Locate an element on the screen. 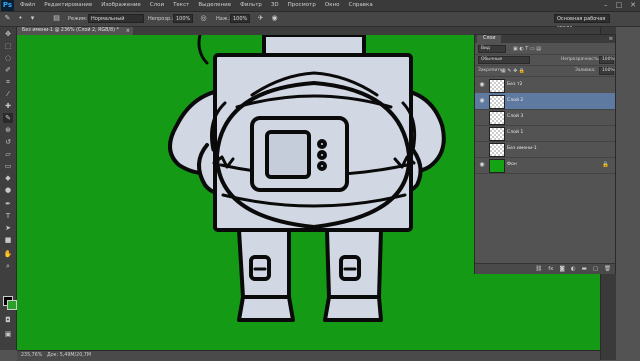  layer-opacity-label: Непрозрачность: is located at coordinates (581, 59).